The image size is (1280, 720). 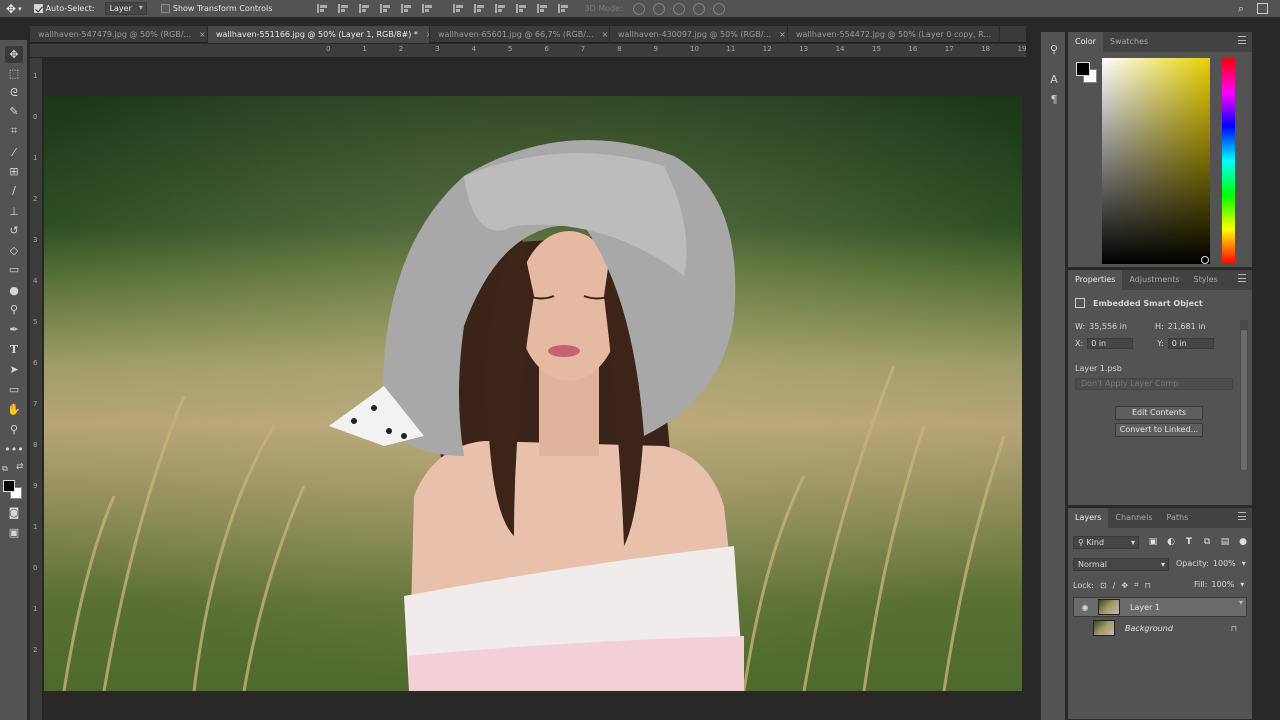 I want to click on align-top-icon, so click(x=322, y=8).